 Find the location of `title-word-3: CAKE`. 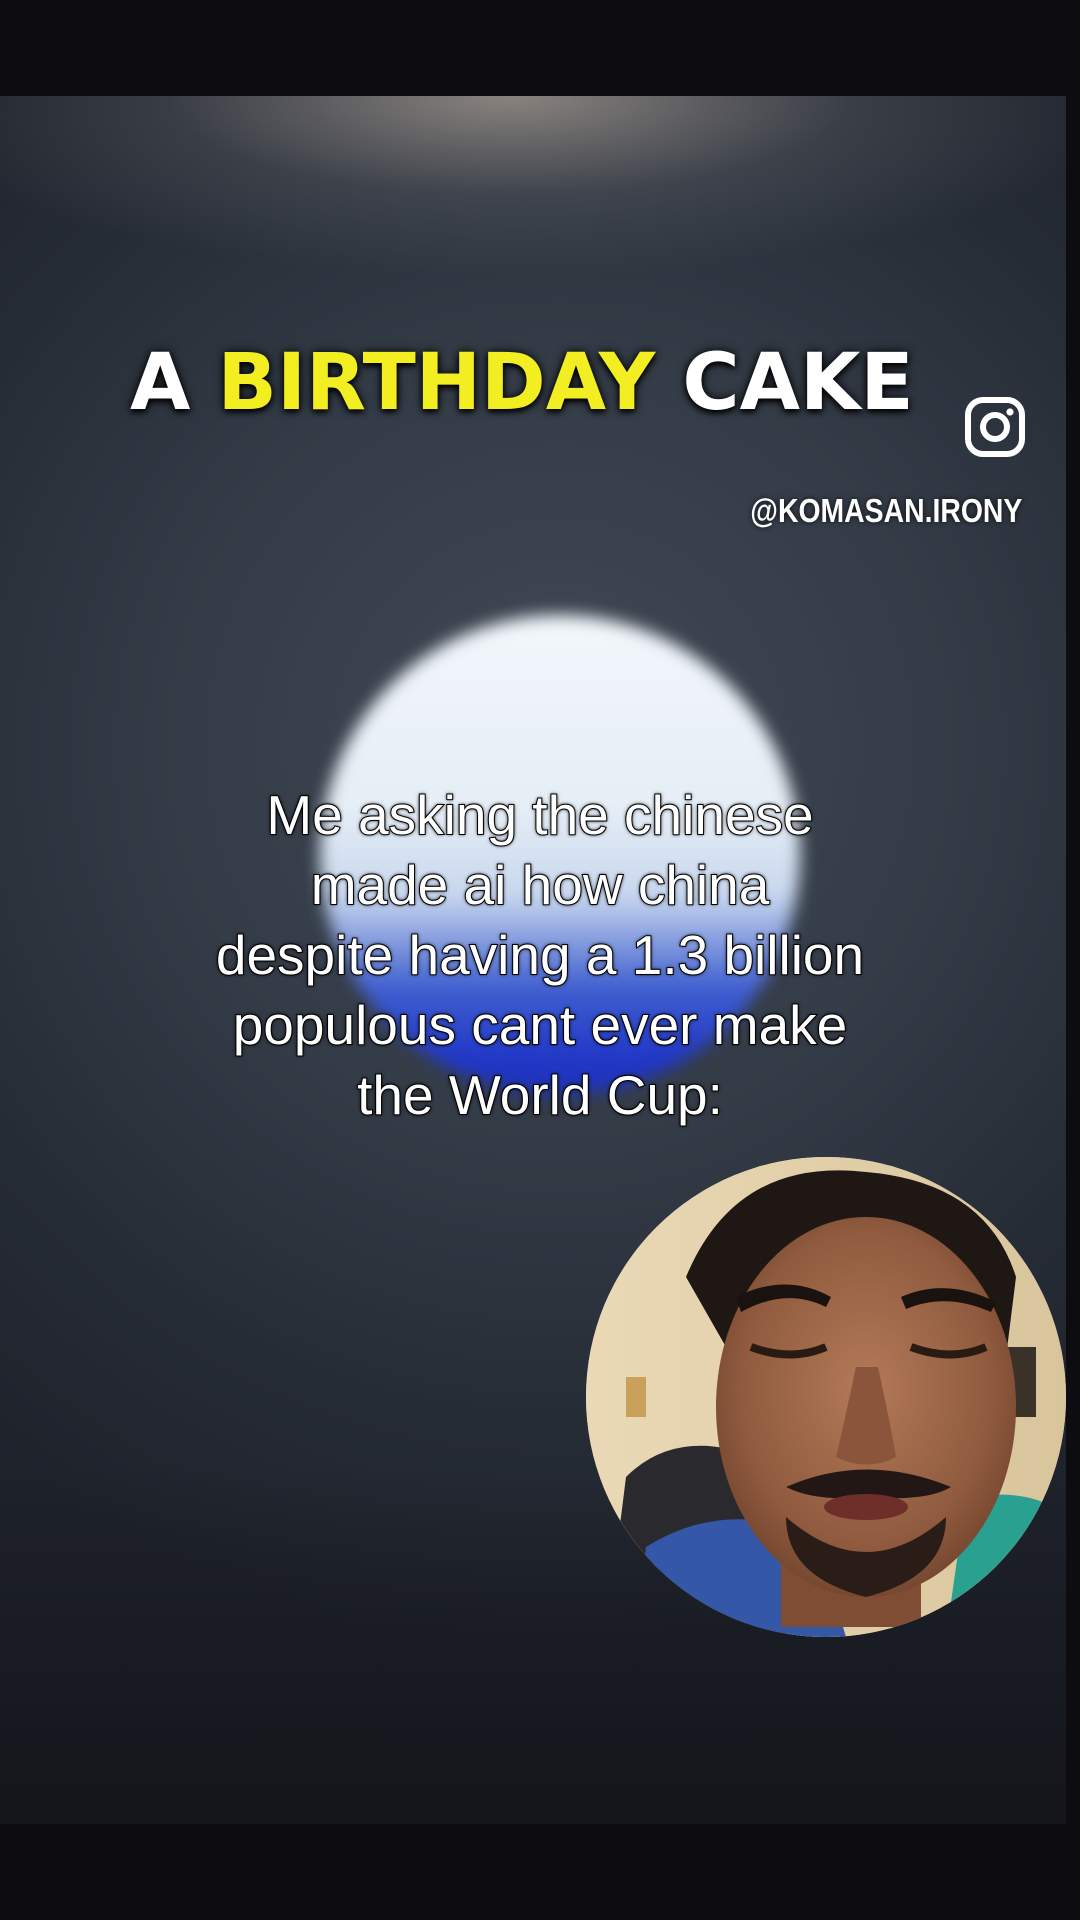

title-word-3: CAKE is located at coordinates (798, 383).